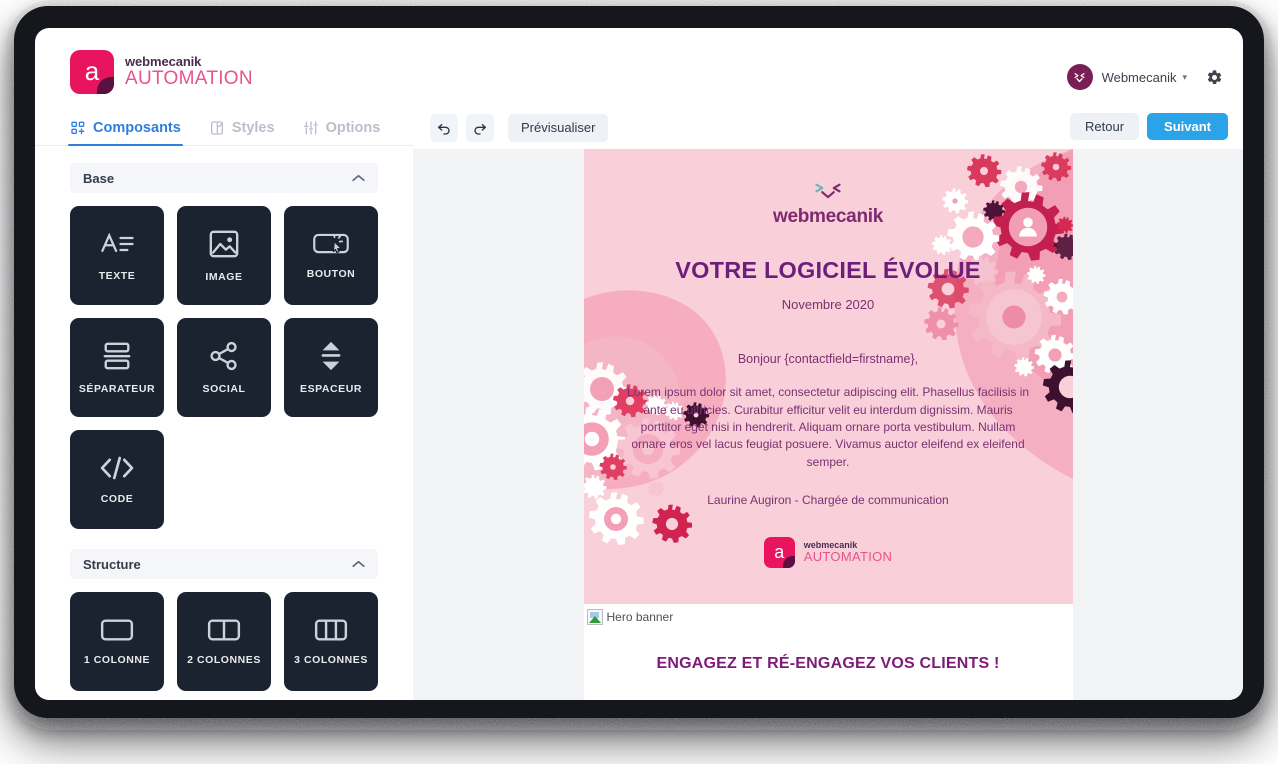 The image size is (1278, 764). I want to click on tile-2-colonnes-label: 2 COLONNES, so click(224, 660).